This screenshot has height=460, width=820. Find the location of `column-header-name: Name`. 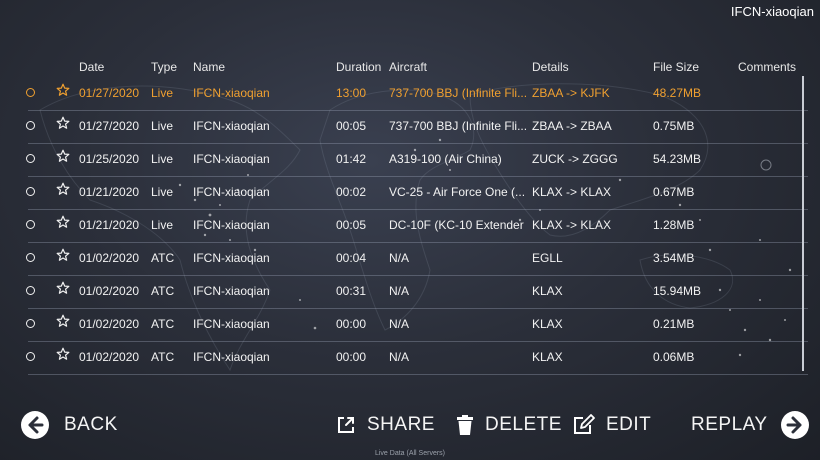

column-header-name: Name is located at coordinates (209, 67).